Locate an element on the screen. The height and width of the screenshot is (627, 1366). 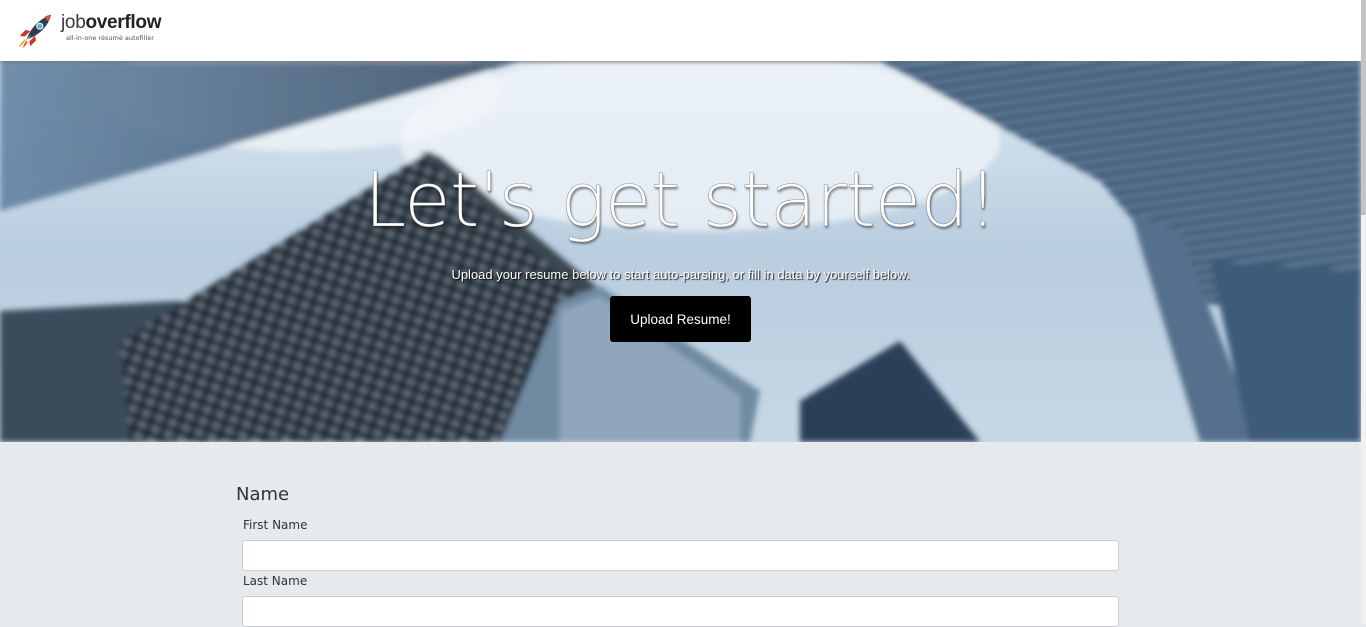
hero-title: Let's get started! is located at coordinates (681, 200).